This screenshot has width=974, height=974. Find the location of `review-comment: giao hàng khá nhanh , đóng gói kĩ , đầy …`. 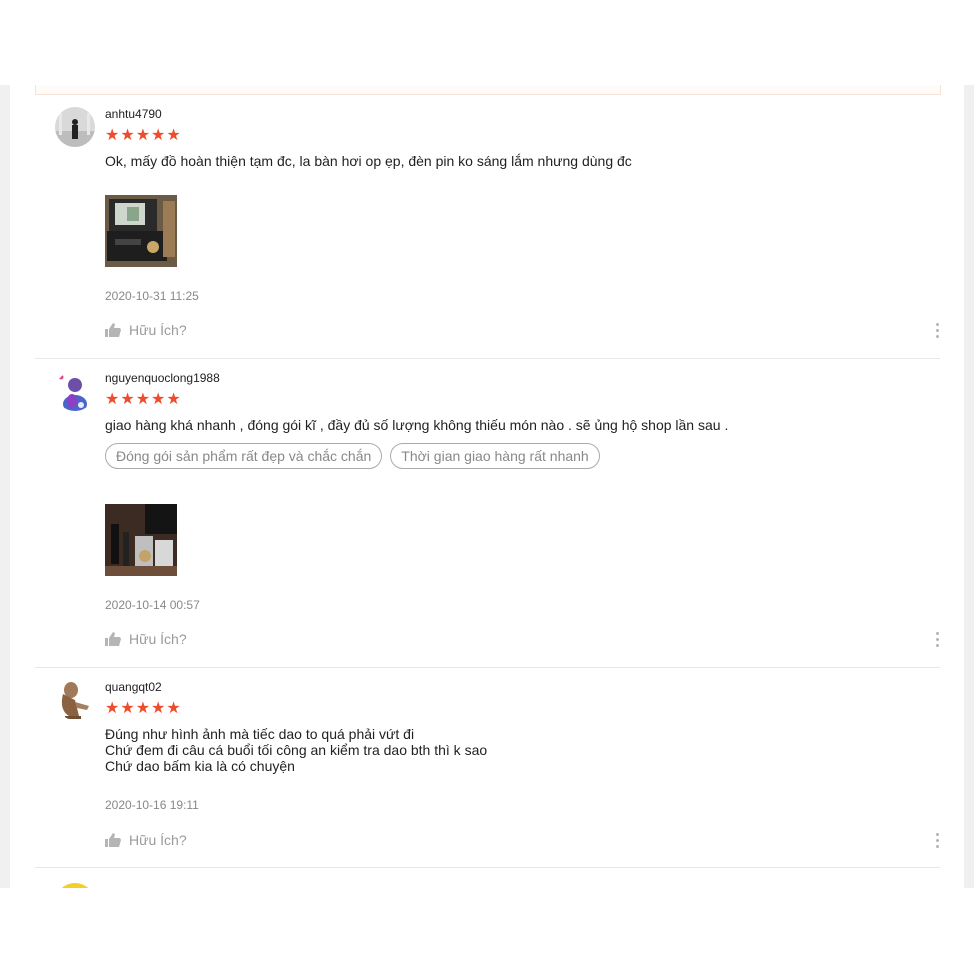

review-comment: giao hàng khá nhanh , đóng gói kĩ , đầy … is located at coordinates (522, 425).